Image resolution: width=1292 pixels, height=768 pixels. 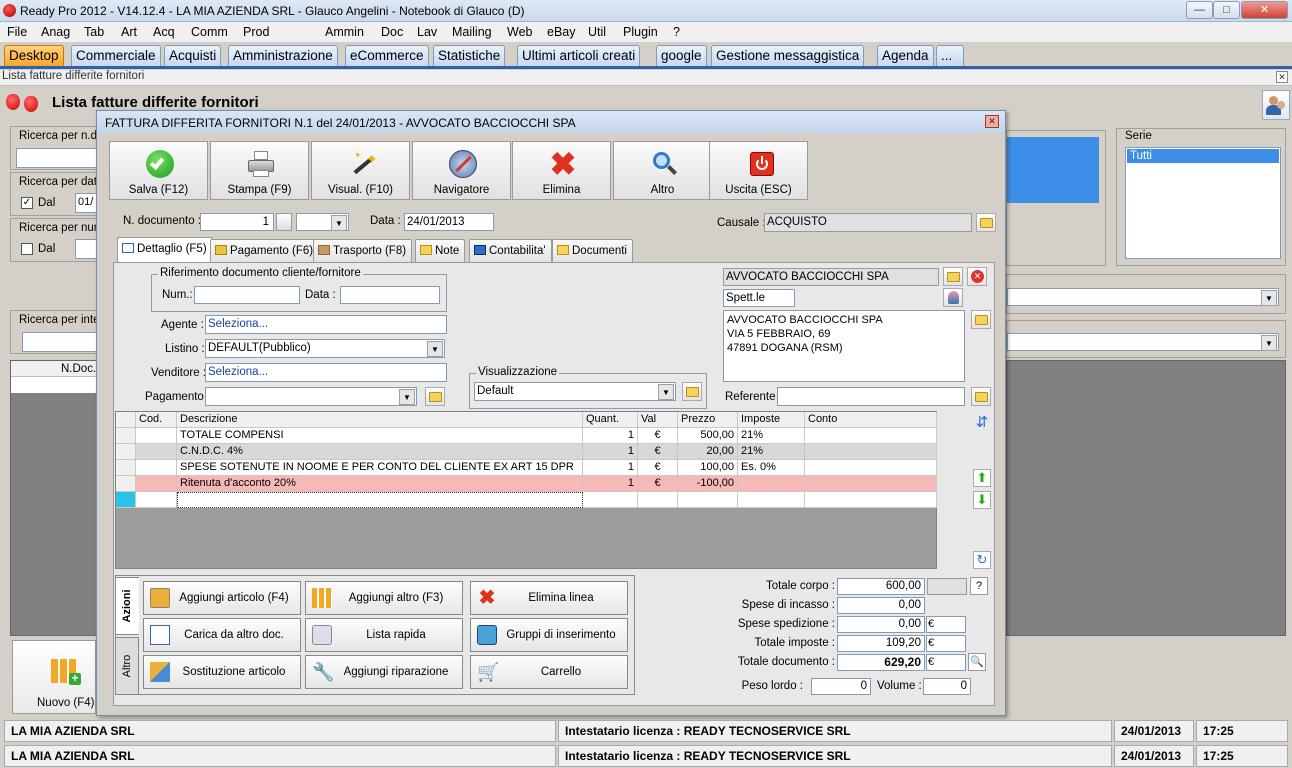 I want to click on menu-help: ?, so click(x=676, y=32).